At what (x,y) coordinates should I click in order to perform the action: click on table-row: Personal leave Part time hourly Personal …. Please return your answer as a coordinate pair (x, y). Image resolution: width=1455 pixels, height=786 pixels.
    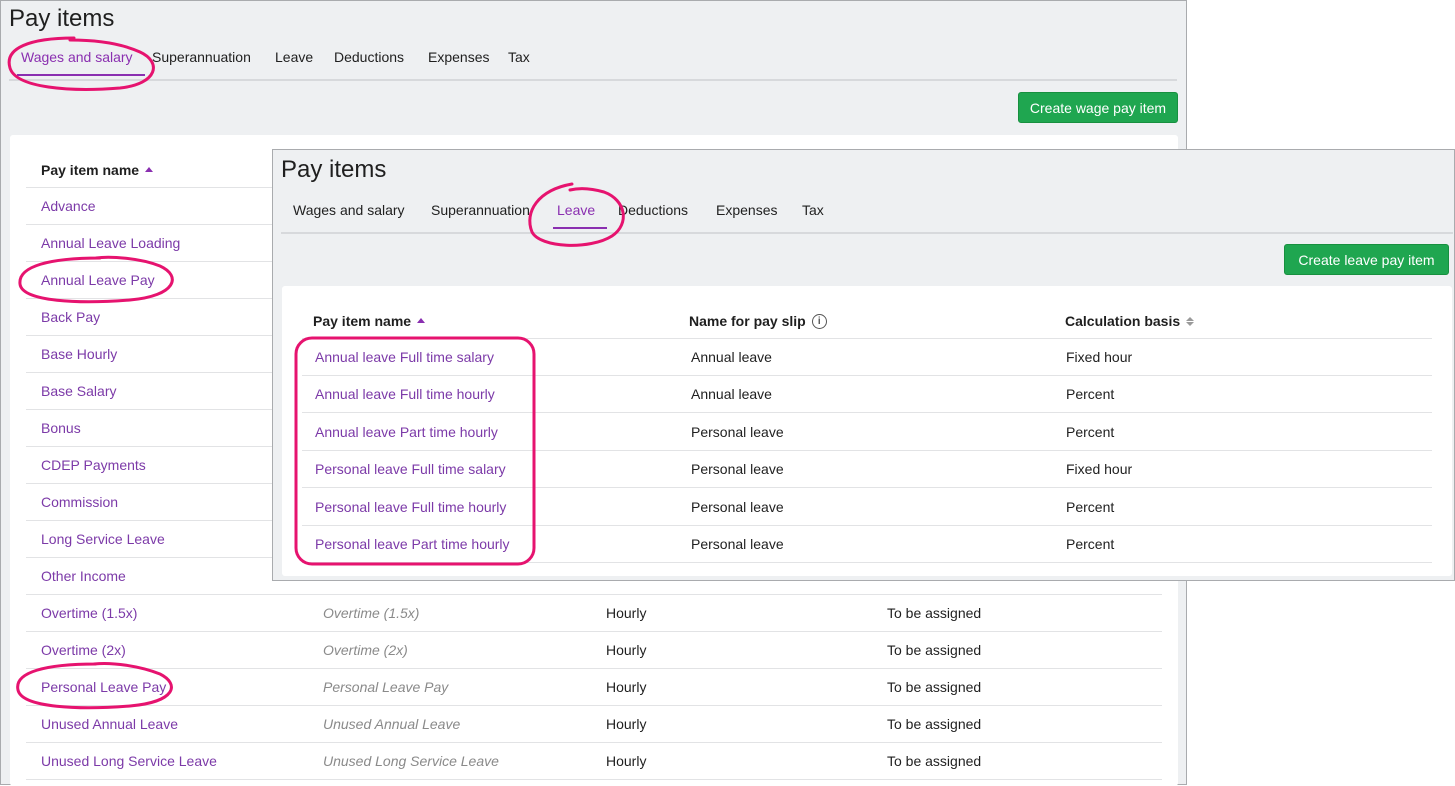
    Looking at the image, I should click on (867, 544).